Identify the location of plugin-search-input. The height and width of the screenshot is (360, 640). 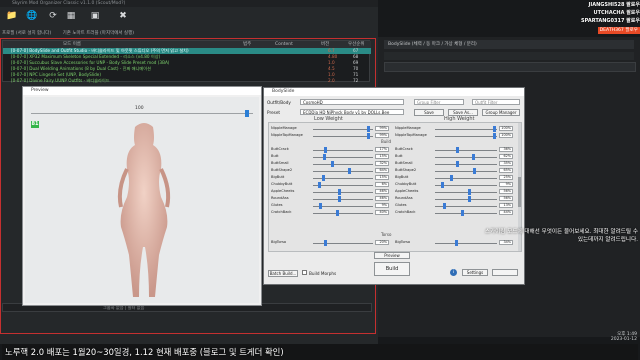
(510, 67).